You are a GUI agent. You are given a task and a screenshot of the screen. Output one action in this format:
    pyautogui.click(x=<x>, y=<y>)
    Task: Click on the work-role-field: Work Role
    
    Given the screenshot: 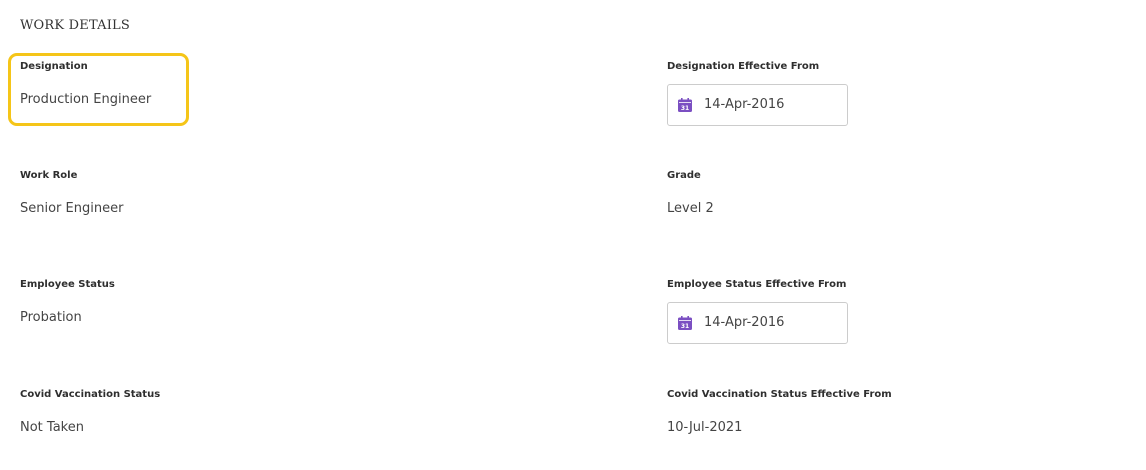 What is the action you would take?
    pyautogui.click(x=48, y=175)
    